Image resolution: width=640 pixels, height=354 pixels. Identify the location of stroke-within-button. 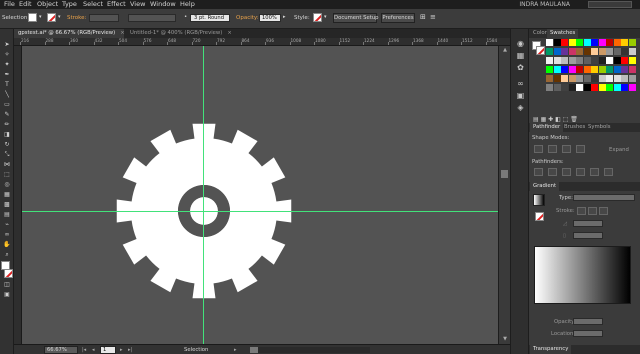
(581, 211).